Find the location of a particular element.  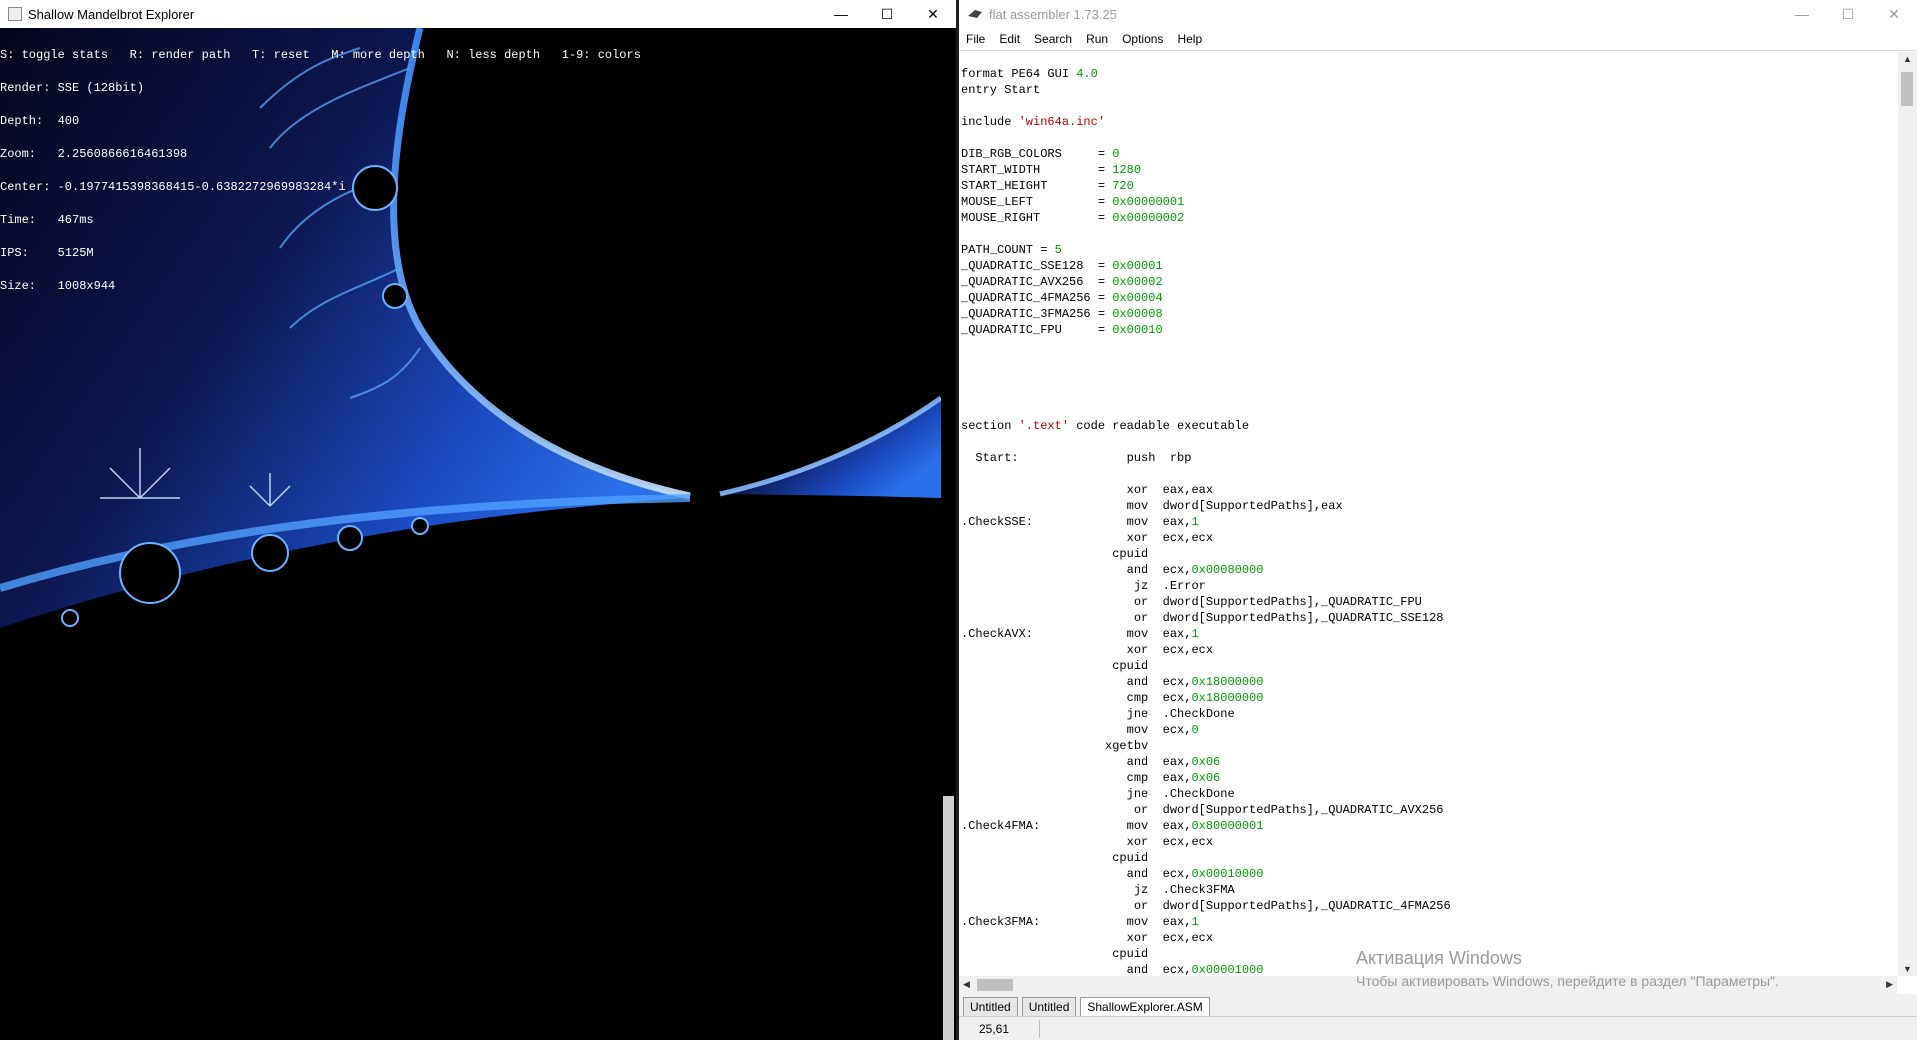

menu-edit: Edit is located at coordinates (1009, 39).